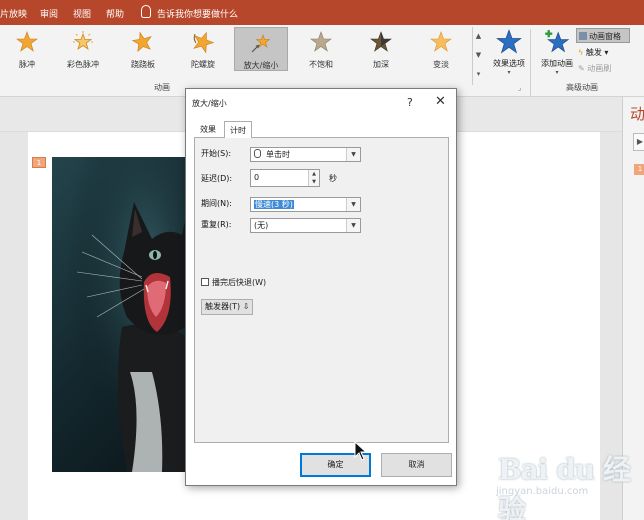  I want to click on delay-spinner: 0 ▲ ▼, so click(285, 178).